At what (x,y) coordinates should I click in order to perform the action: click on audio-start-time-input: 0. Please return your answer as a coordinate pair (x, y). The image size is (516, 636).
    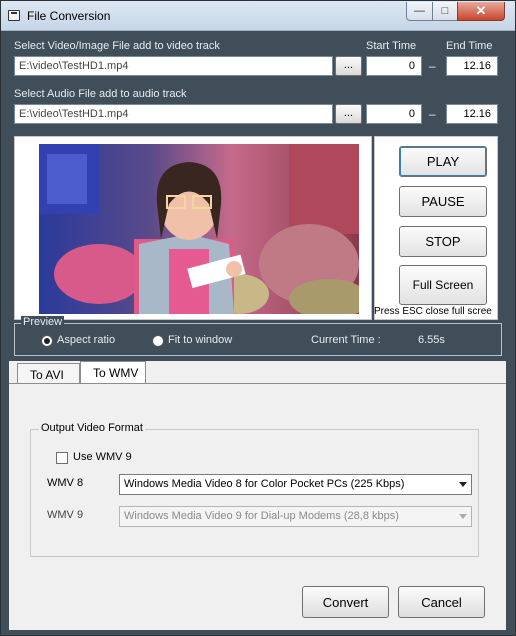
    Looking at the image, I should click on (394, 114).